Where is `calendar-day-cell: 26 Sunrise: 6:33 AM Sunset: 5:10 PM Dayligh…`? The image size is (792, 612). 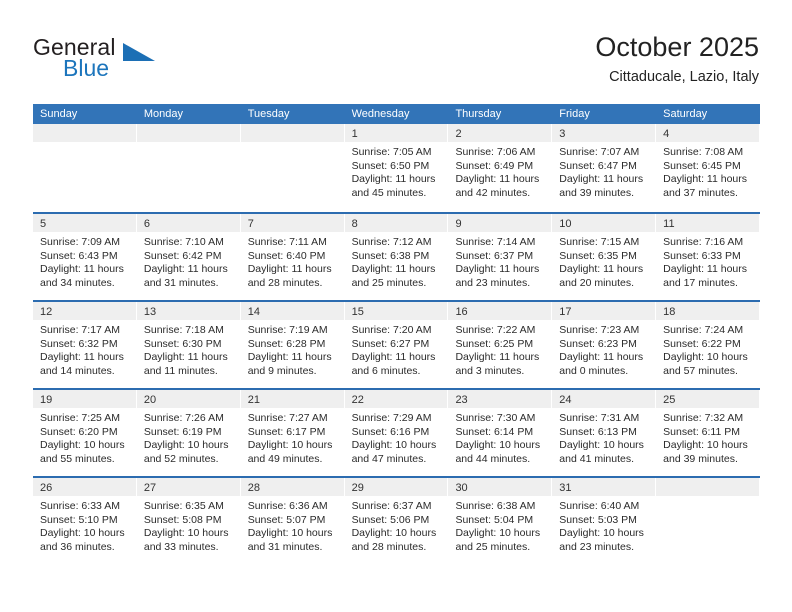 calendar-day-cell: 26 Sunrise: 6:33 AM Sunset: 5:10 PM Dayligh… is located at coordinates (85, 521).